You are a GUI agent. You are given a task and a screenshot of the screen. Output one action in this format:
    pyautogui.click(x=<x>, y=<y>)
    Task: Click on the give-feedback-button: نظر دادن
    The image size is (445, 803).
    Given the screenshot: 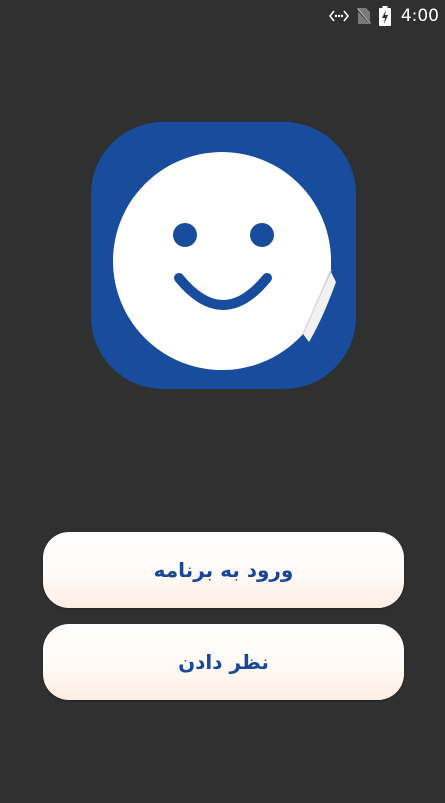 What is the action you would take?
    pyautogui.click(x=223, y=662)
    